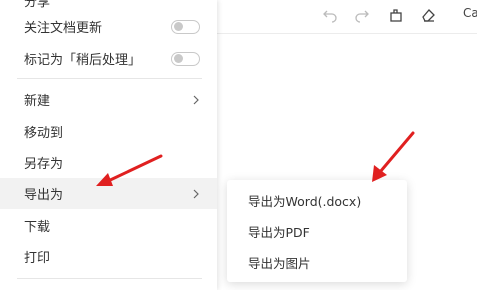 The image size is (477, 290). I want to click on menu-item-new: 新建, so click(108, 99).